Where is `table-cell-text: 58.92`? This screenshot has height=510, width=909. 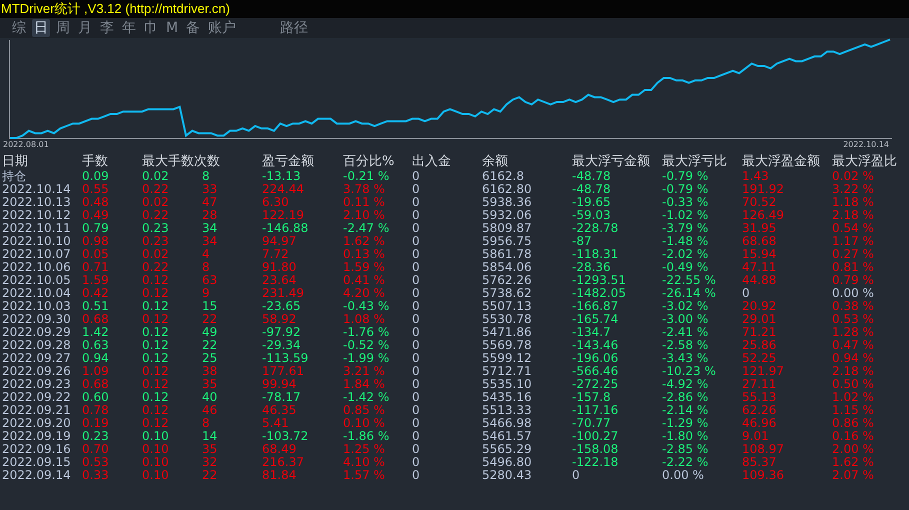 table-cell-text: 58.92 is located at coordinates (280, 319).